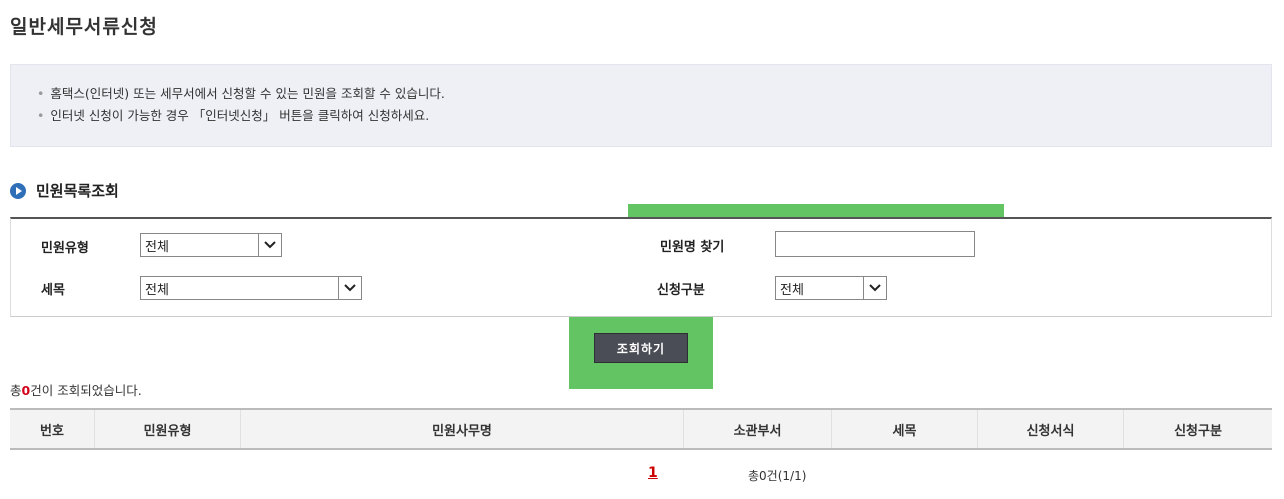 This screenshot has height=499, width=1284. I want to click on name-search-input, so click(875, 244).